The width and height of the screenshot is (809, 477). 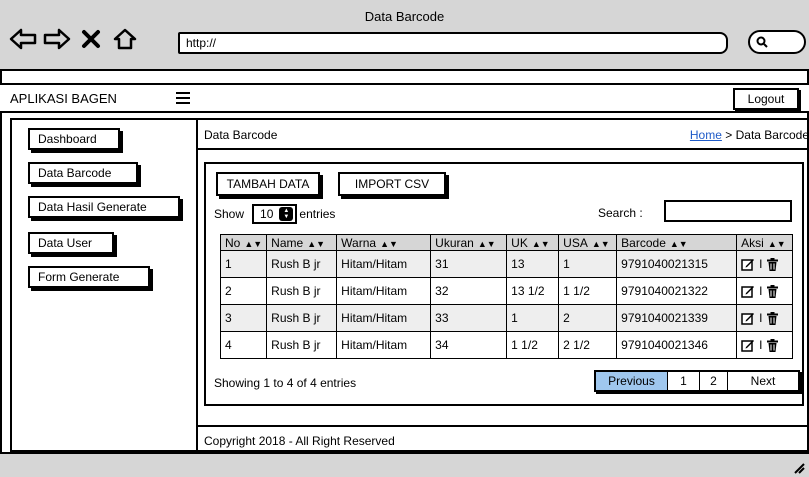 What do you see at coordinates (677, 264) in the screenshot?
I see `cell-barcode: 9791040021315` at bounding box center [677, 264].